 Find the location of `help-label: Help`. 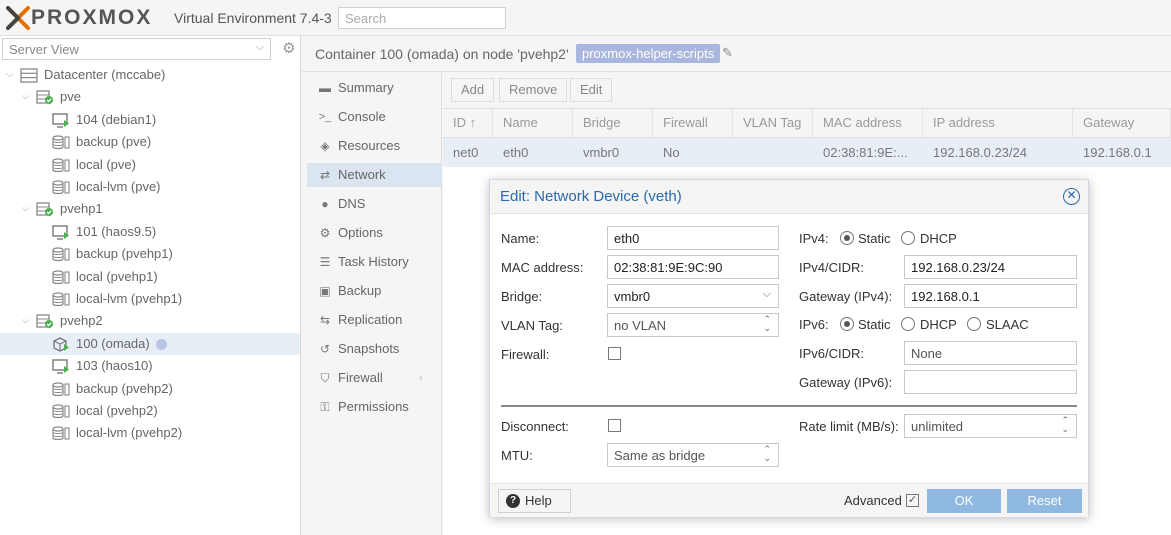

help-label: Help is located at coordinates (538, 500).